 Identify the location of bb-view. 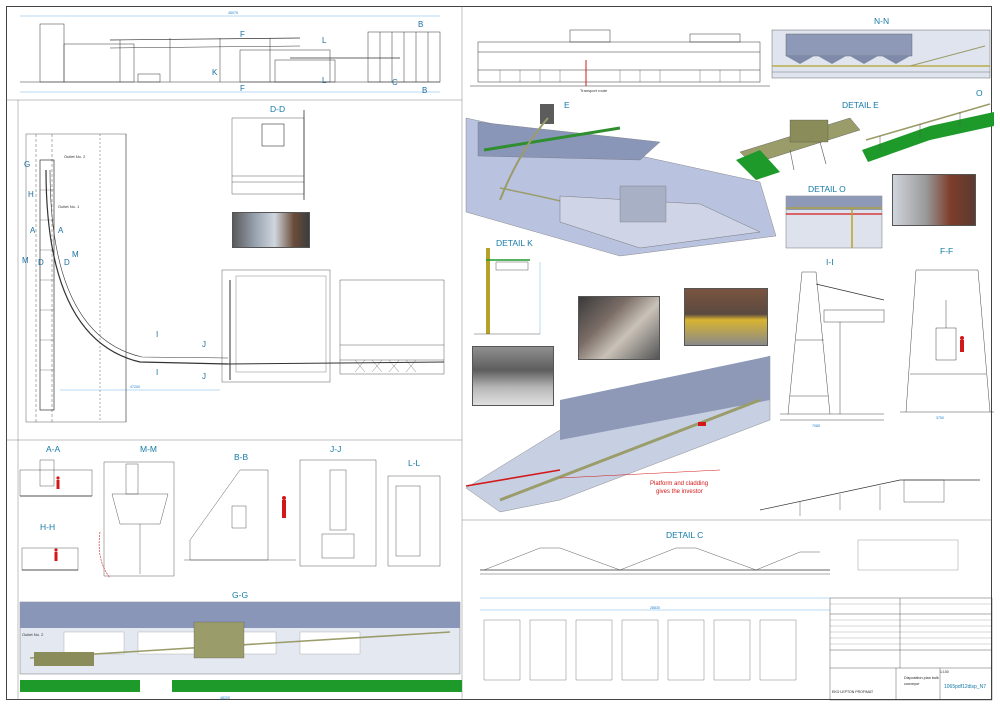
(240, 515).